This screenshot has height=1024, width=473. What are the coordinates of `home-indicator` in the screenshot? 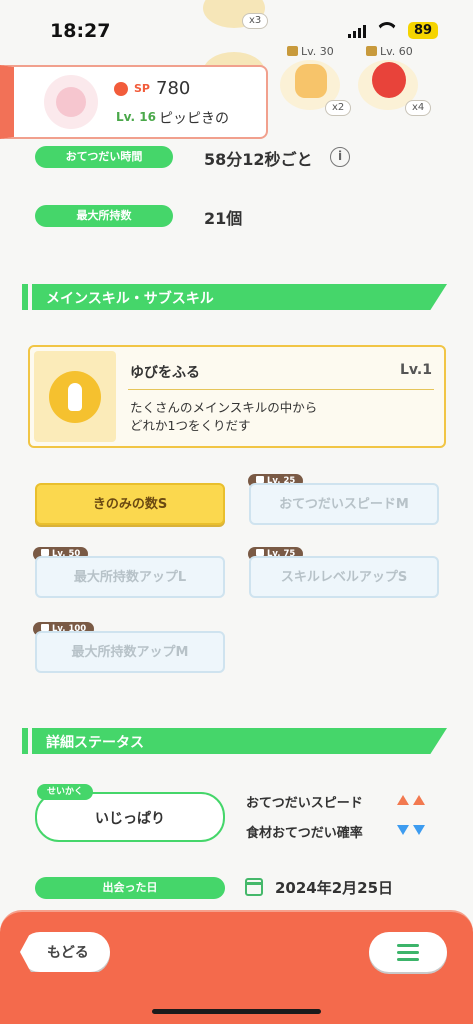 It's located at (236, 1011).